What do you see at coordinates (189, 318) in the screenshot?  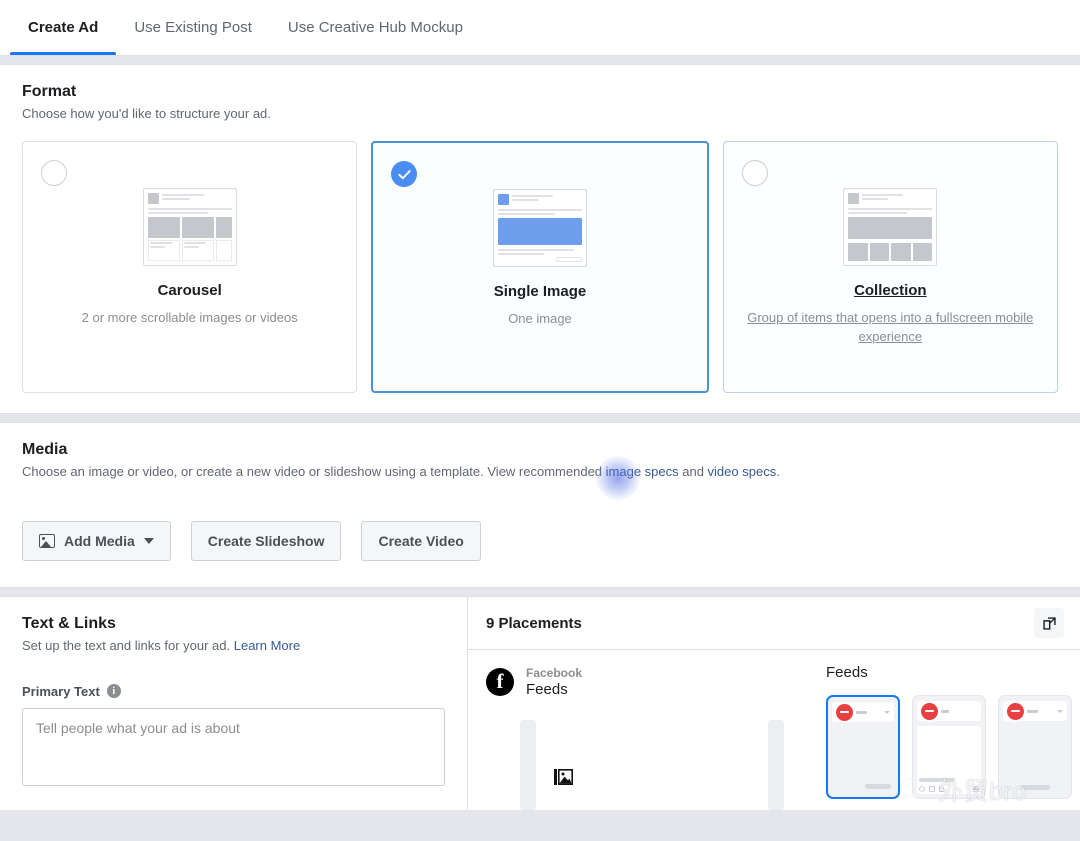 I see `format-card-description: 2 or more scrollable images or videos` at bounding box center [189, 318].